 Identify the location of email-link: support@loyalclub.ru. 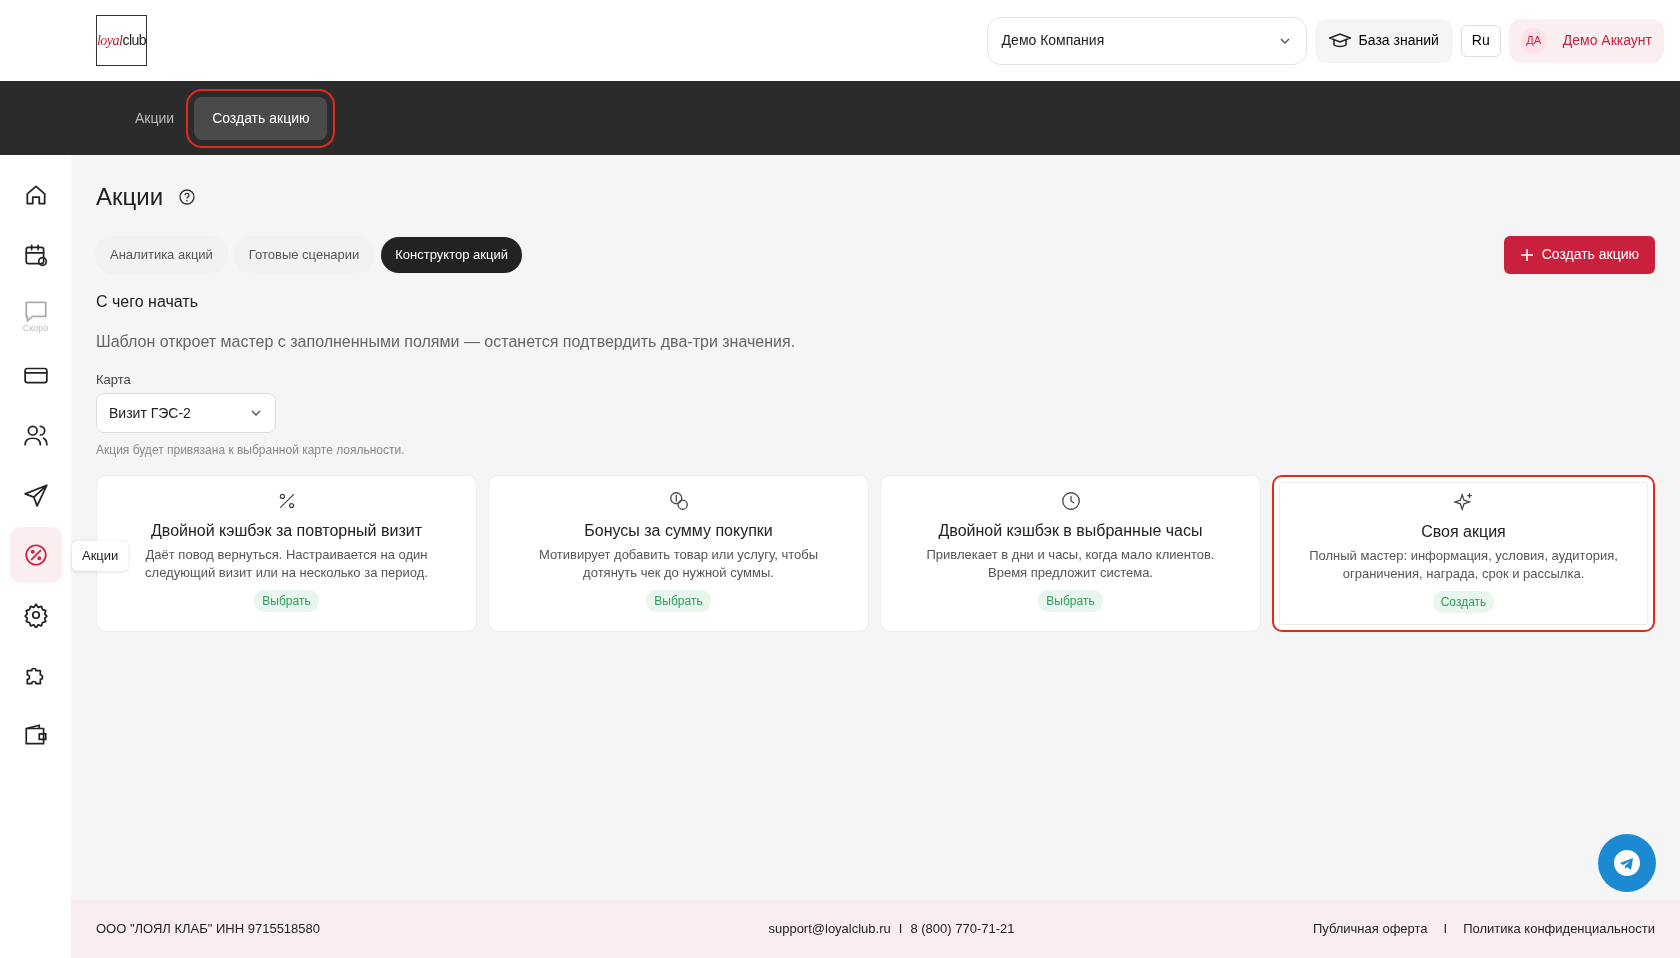
(829, 929).